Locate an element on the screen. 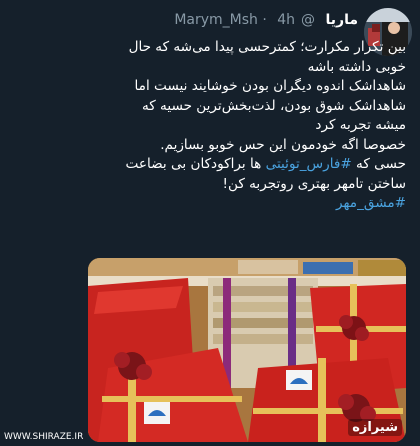 Image resolution: width=420 pixels, height=446 pixels. tweet-header: ماریا @Marym_Msh · 4h is located at coordinates (183, 20).